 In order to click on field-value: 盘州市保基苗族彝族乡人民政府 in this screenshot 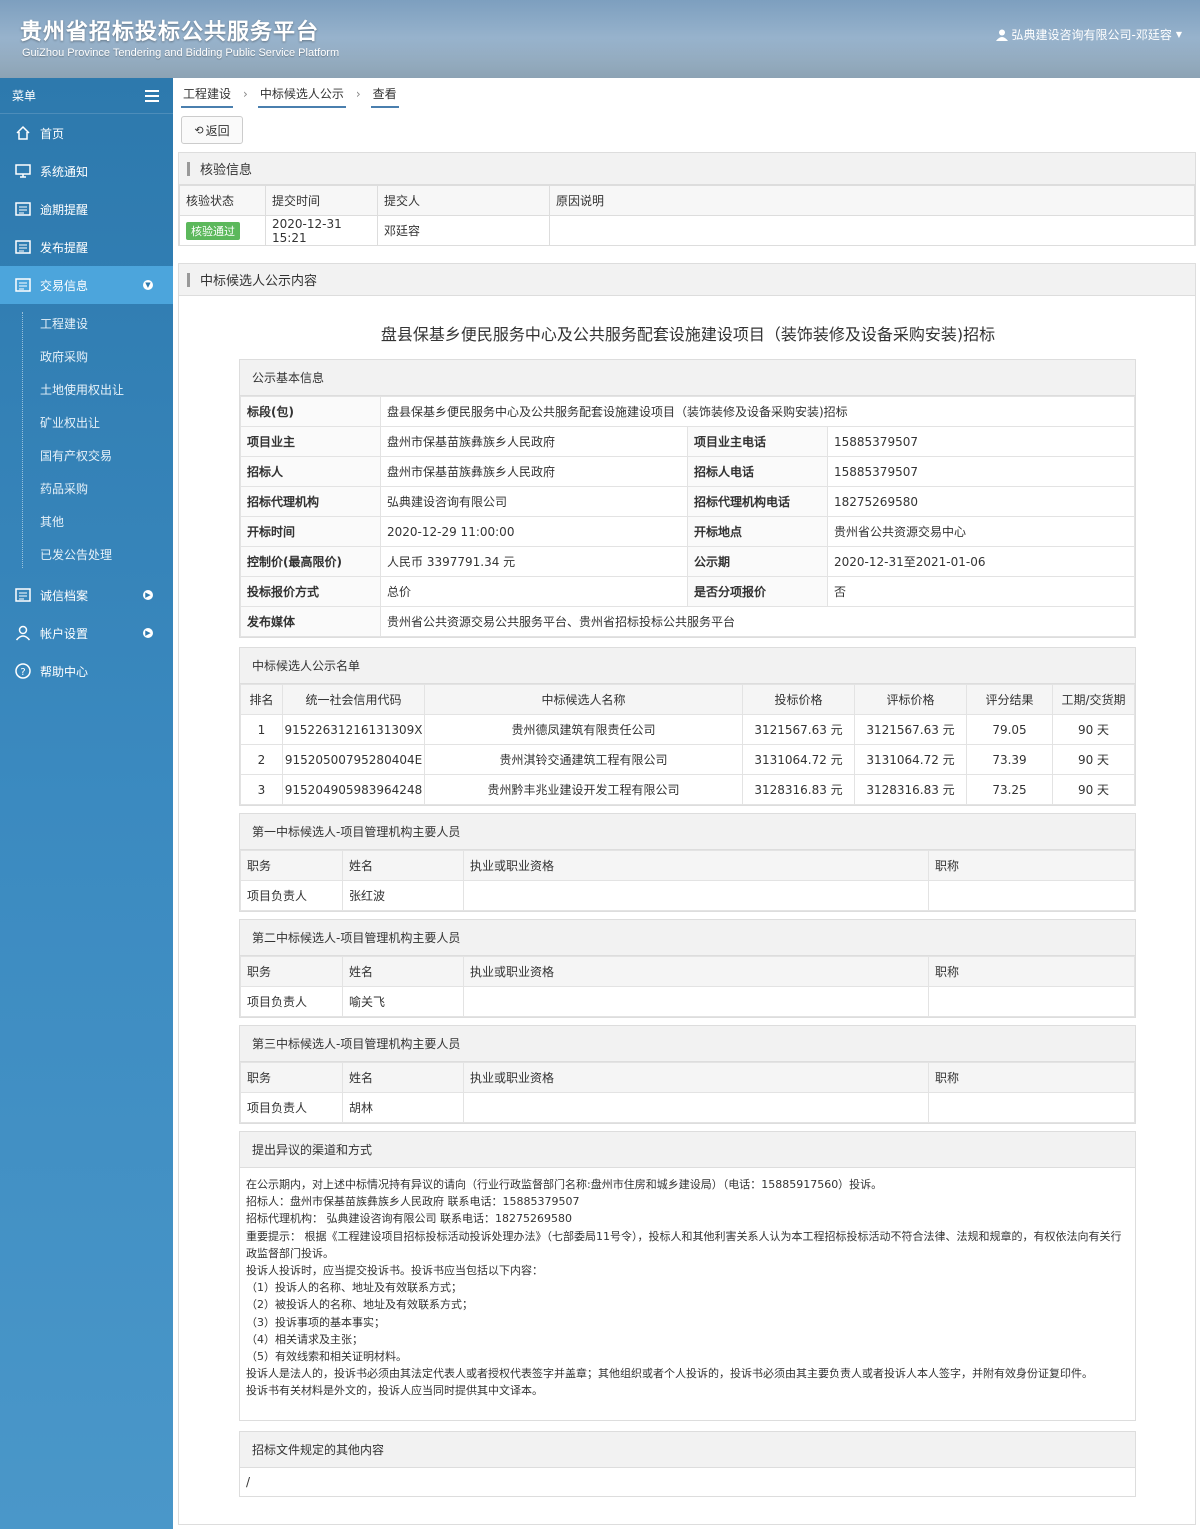, I will do `click(534, 441)`.